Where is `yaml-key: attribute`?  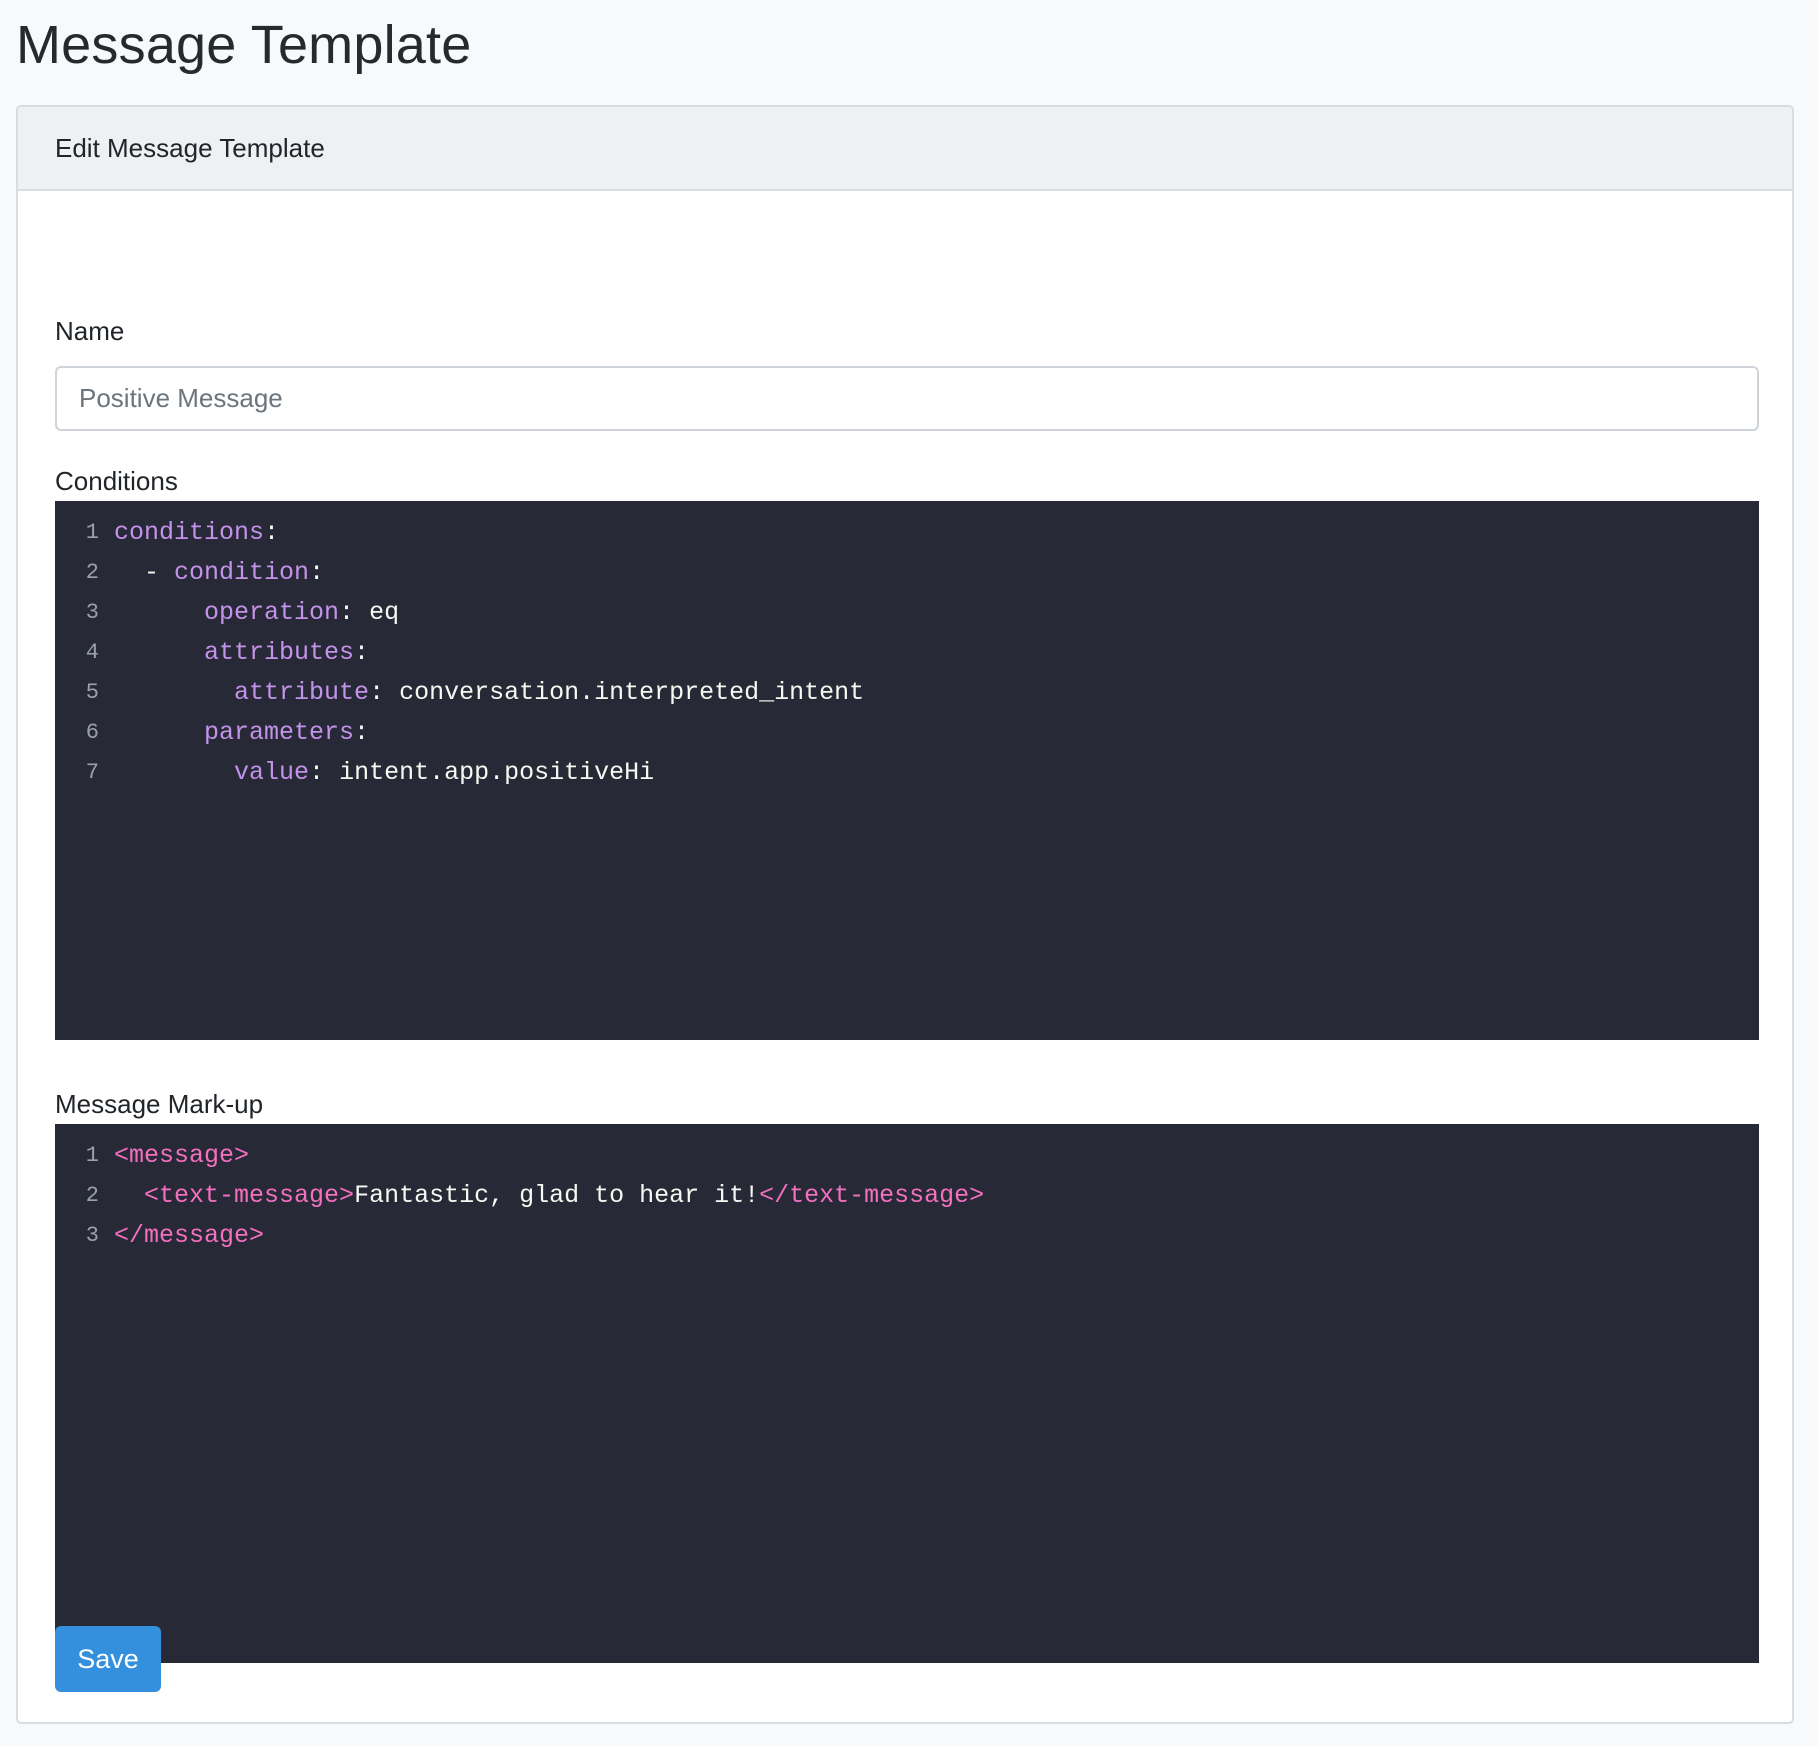
yaml-key: attribute is located at coordinates (302, 692).